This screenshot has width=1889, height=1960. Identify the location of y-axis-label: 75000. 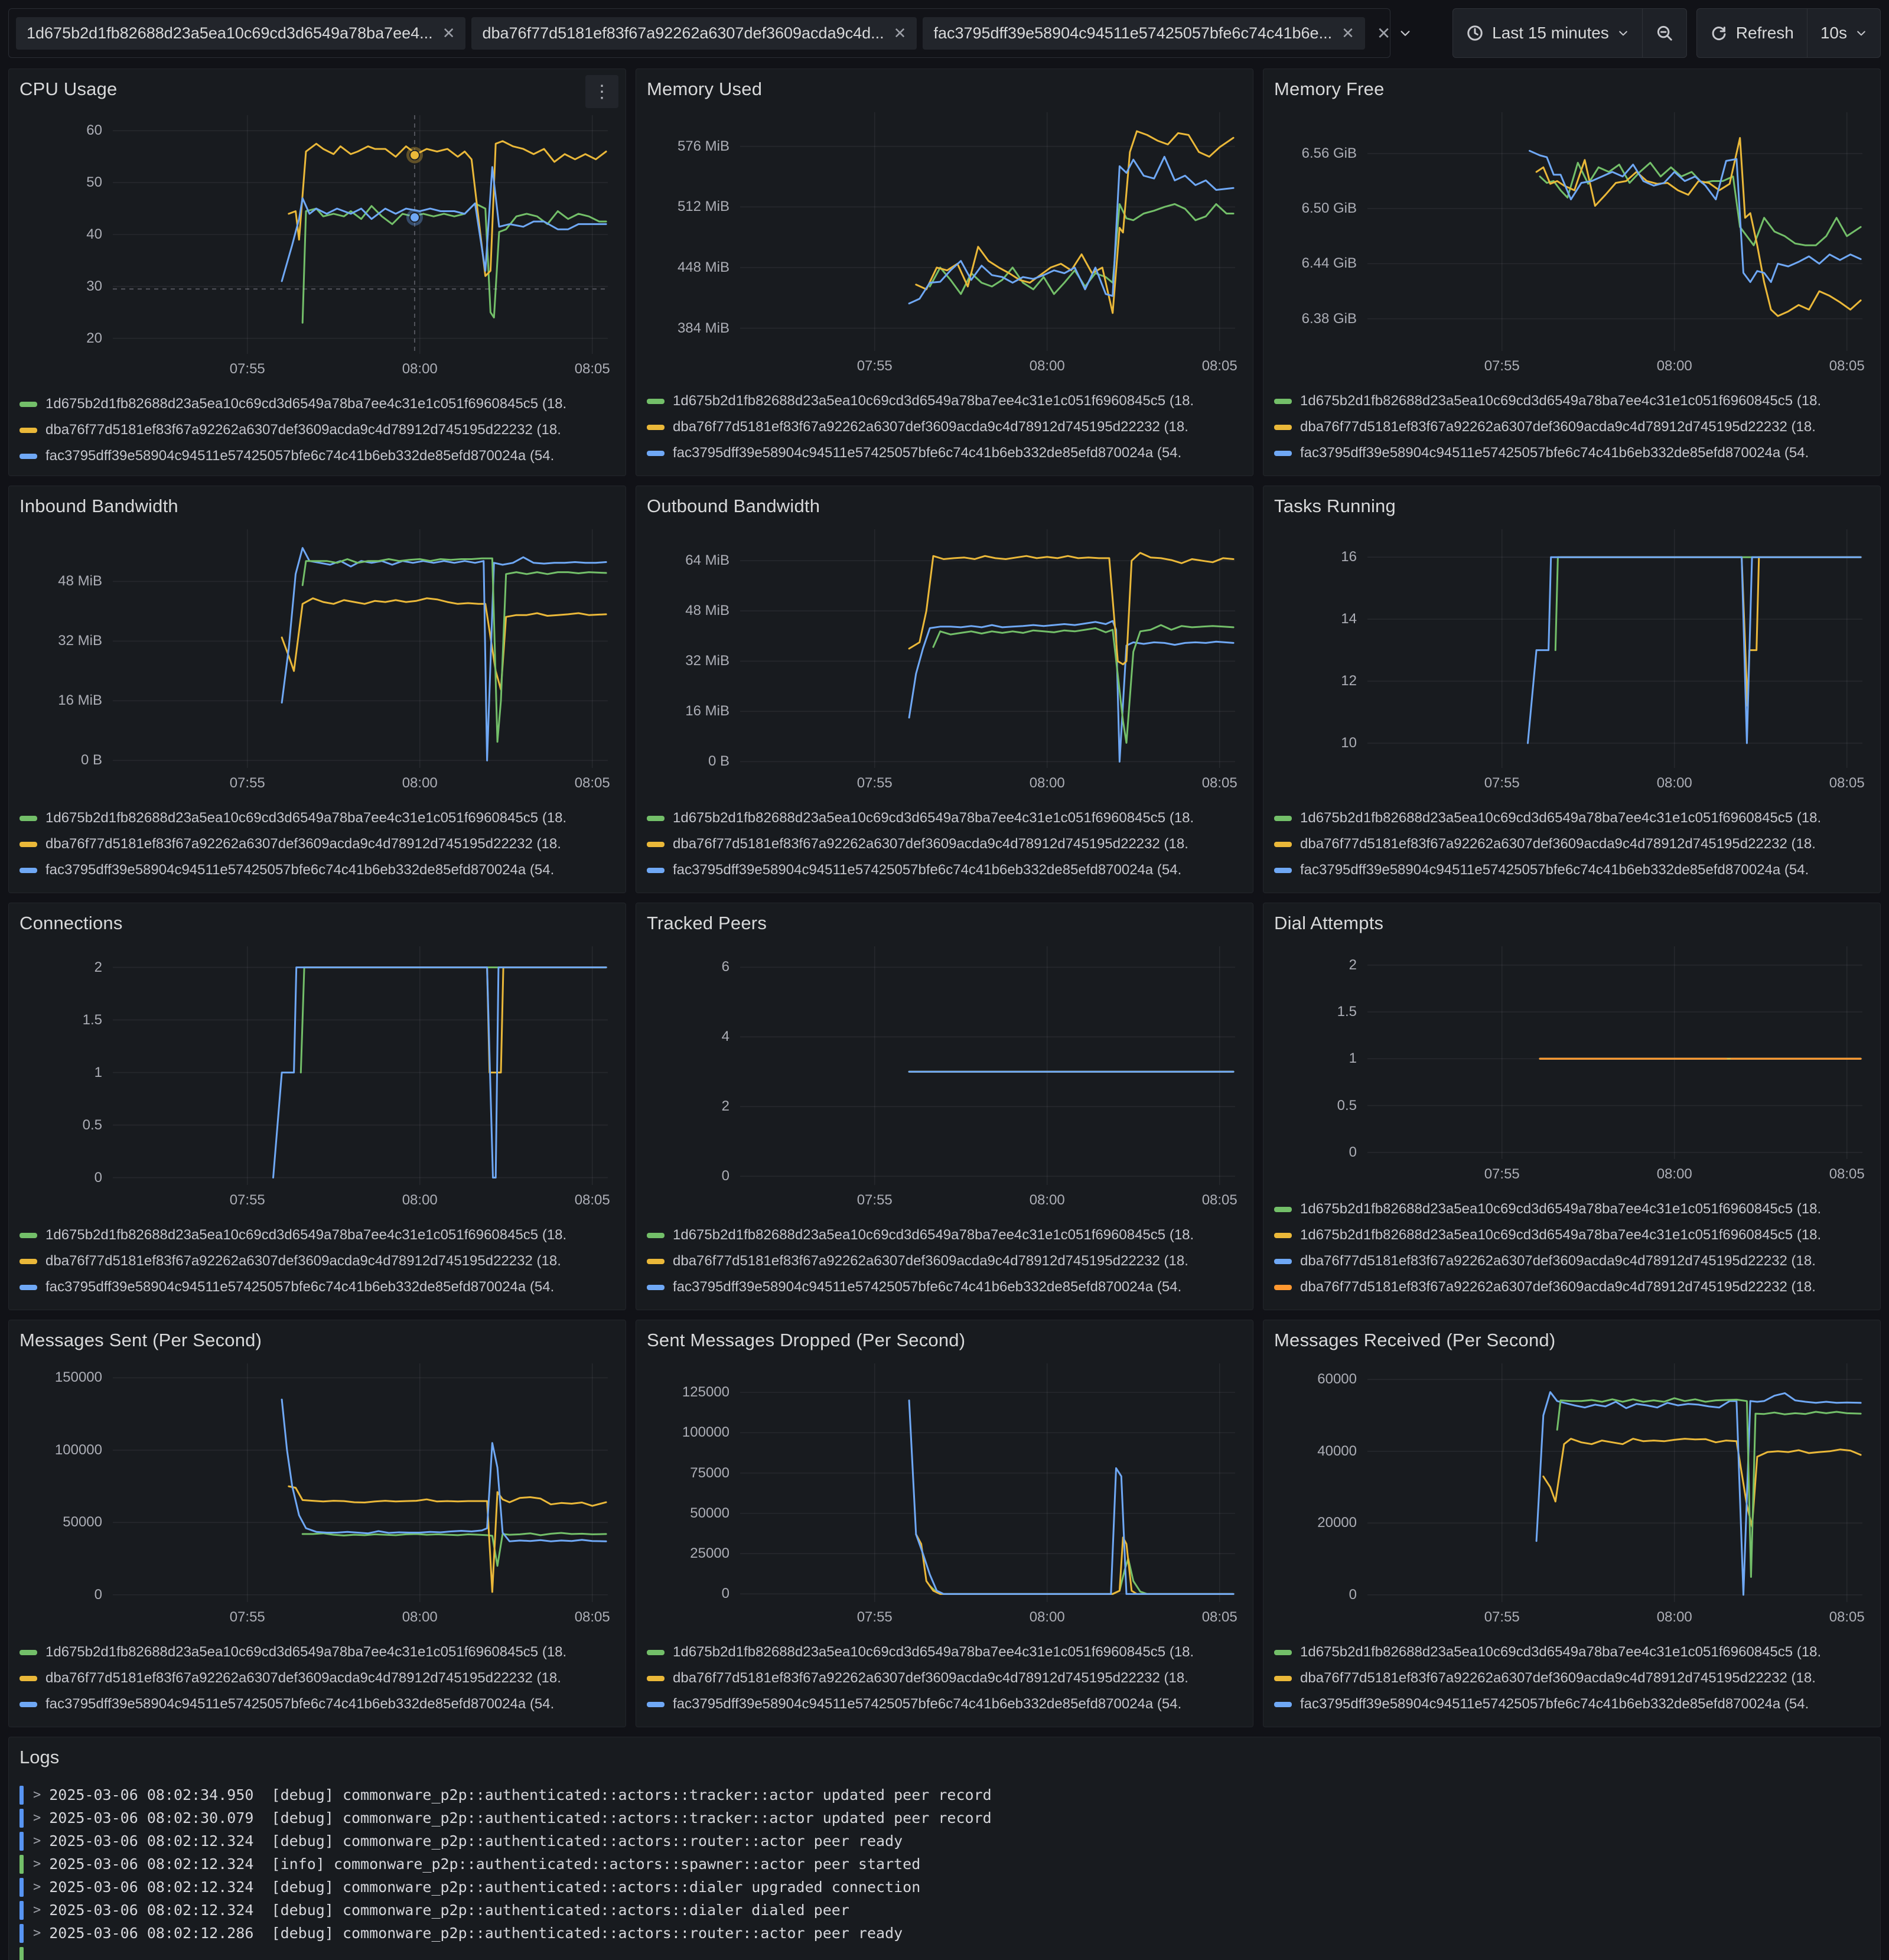
(710, 1472).